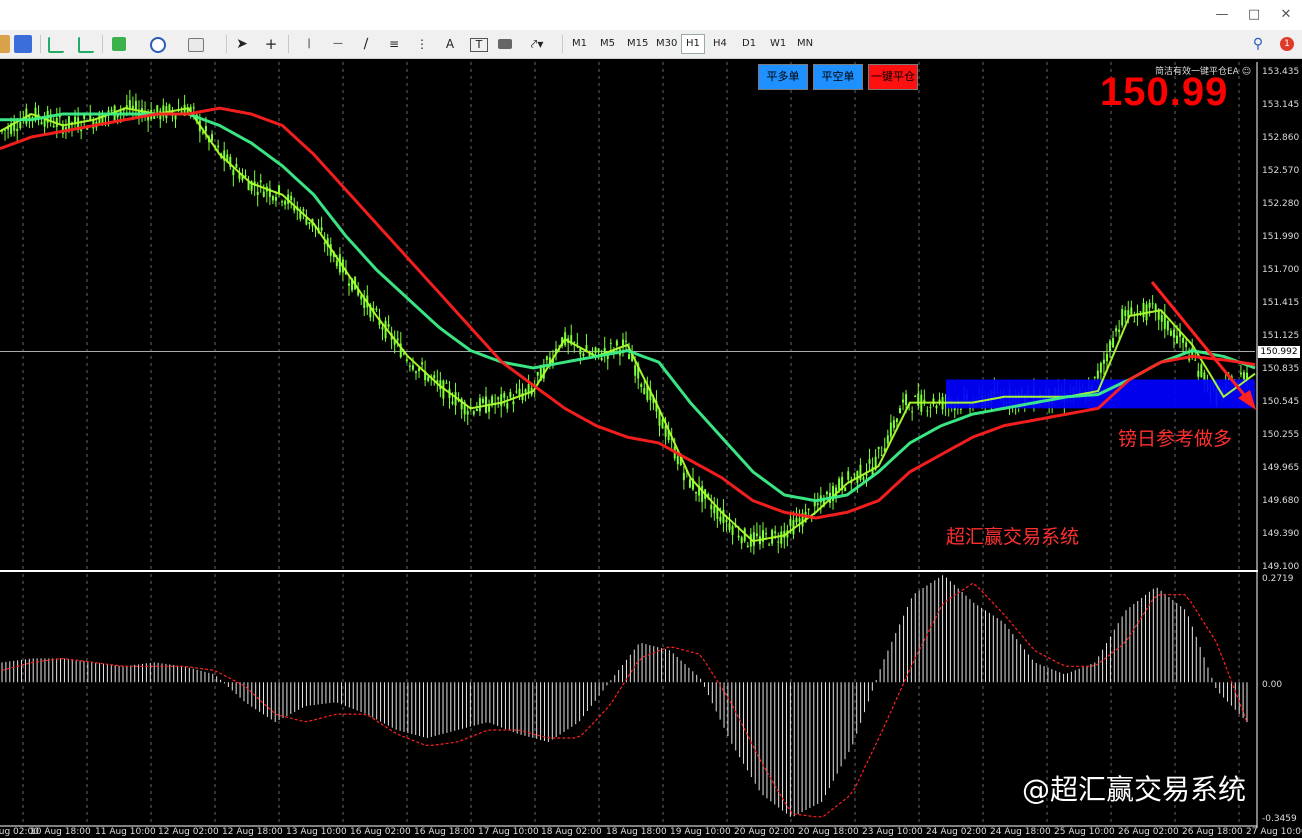 Image resolution: width=1302 pixels, height=838 pixels. Describe the element at coordinates (637, 44) in the screenshot. I see `timeframe-m15: M15` at that location.